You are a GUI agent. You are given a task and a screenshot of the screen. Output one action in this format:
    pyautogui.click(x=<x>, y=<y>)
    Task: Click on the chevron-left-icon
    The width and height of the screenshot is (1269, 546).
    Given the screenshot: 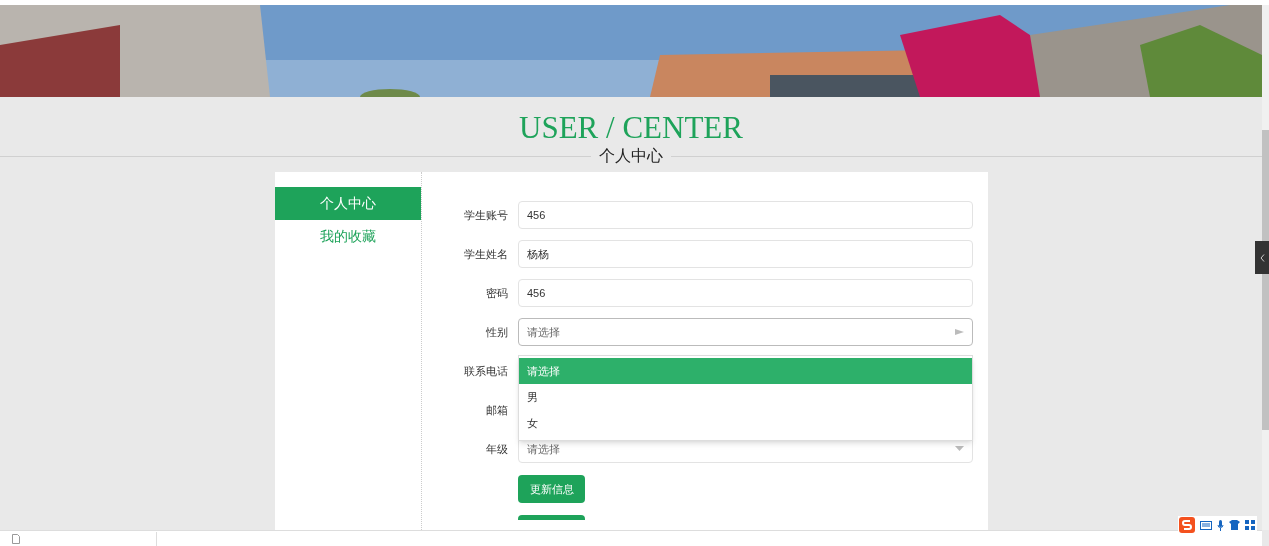 What is the action you would take?
    pyautogui.click(x=1262, y=257)
    